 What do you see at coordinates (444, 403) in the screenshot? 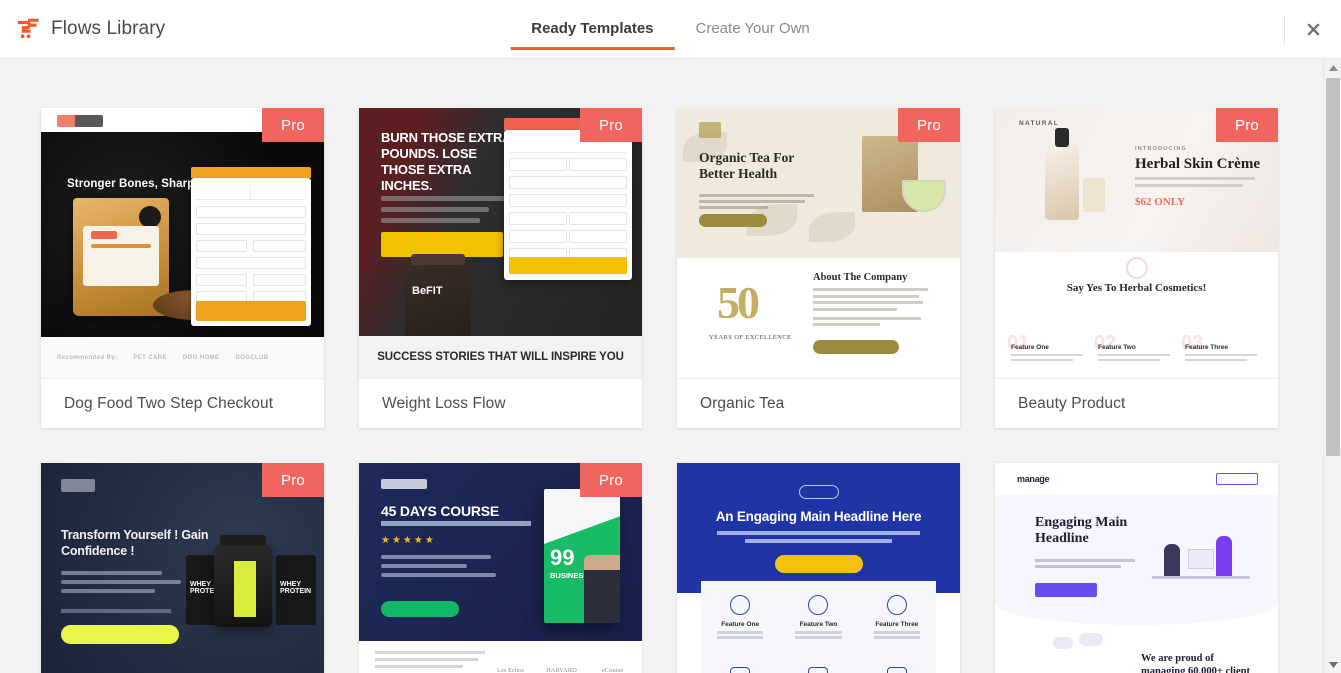
I see `template-title: Weight Loss Flow` at bounding box center [444, 403].